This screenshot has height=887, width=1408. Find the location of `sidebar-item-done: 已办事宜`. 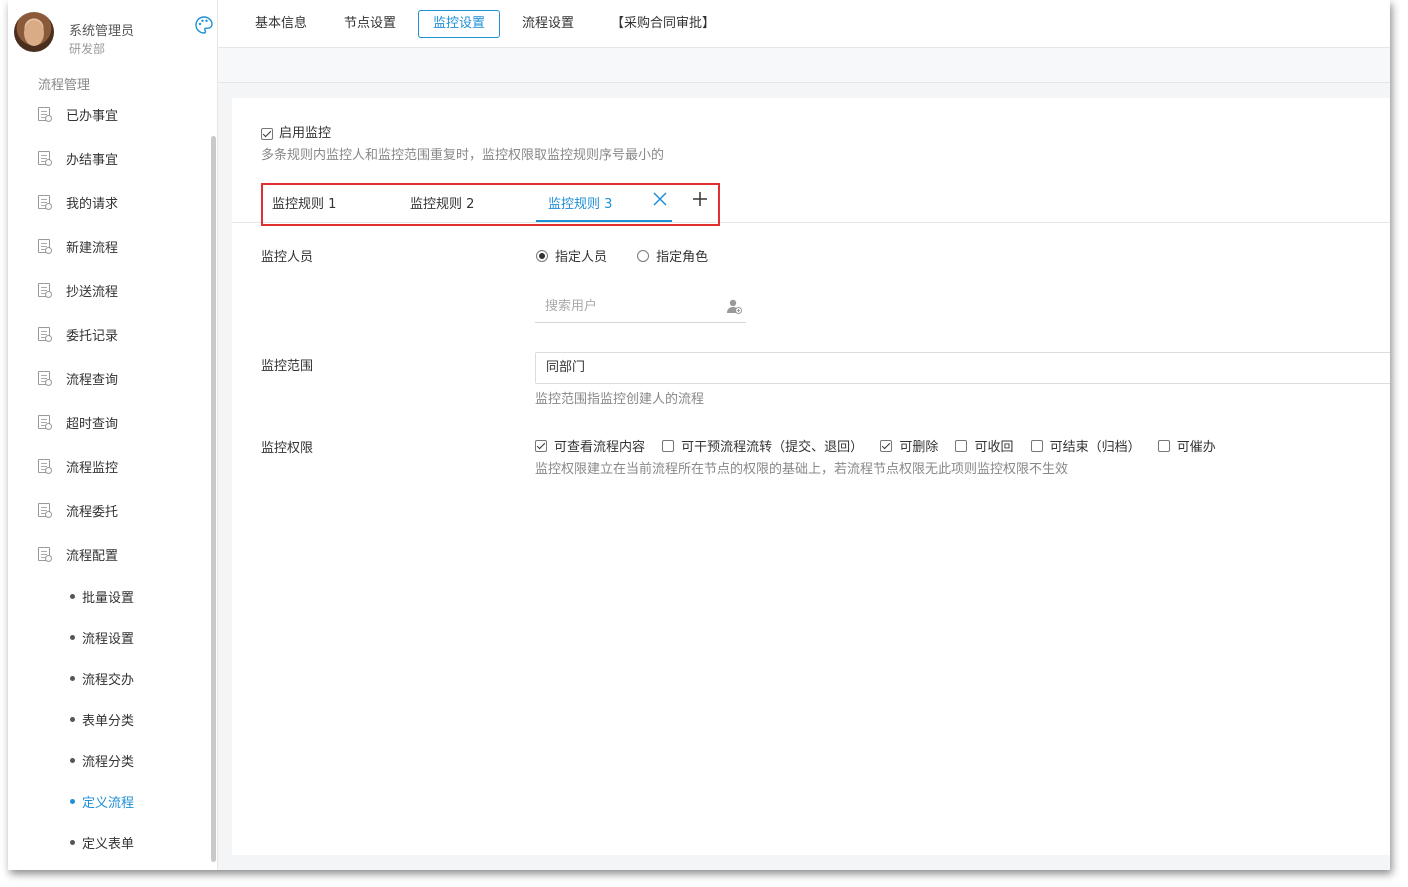

sidebar-item-done: 已办事宜 is located at coordinates (110, 114).